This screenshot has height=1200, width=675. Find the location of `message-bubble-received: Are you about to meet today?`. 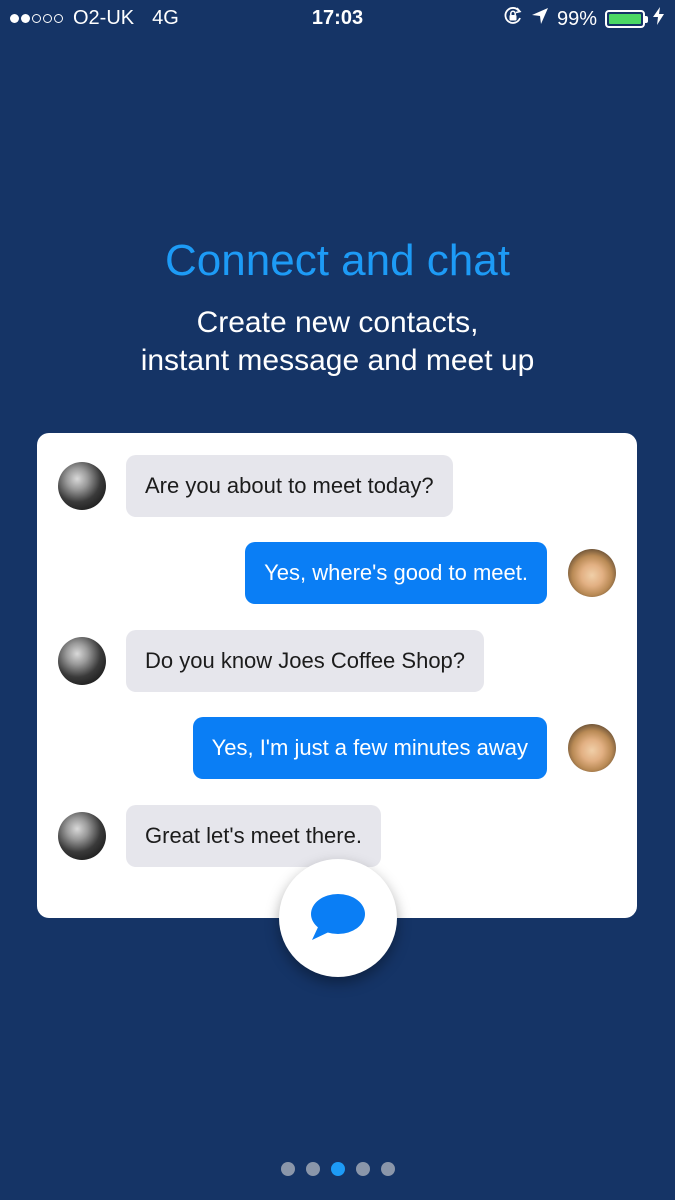

message-bubble-received: Are you about to meet today? is located at coordinates (289, 486).